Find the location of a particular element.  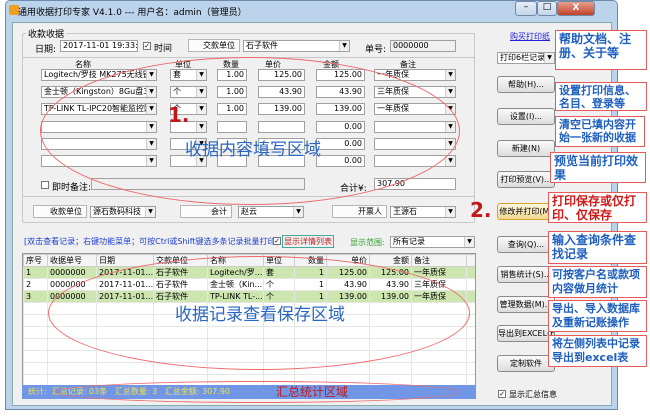

payer-select: 石子软件 ▼ is located at coordinates (296, 46).